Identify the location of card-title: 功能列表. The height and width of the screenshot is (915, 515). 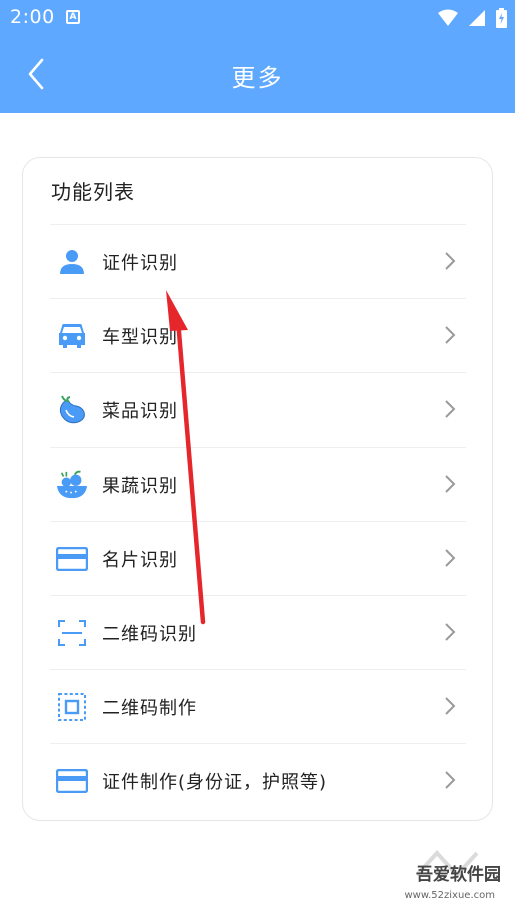
(93, 192).